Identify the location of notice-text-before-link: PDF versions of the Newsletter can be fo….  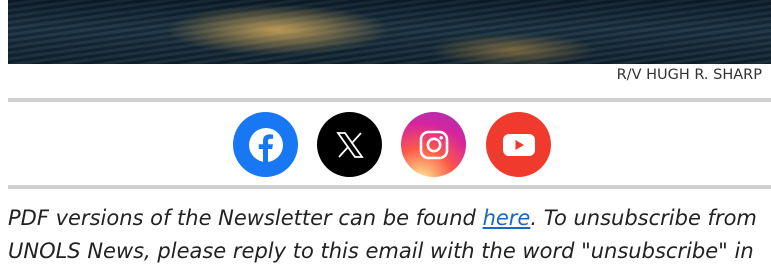
(245, 218).